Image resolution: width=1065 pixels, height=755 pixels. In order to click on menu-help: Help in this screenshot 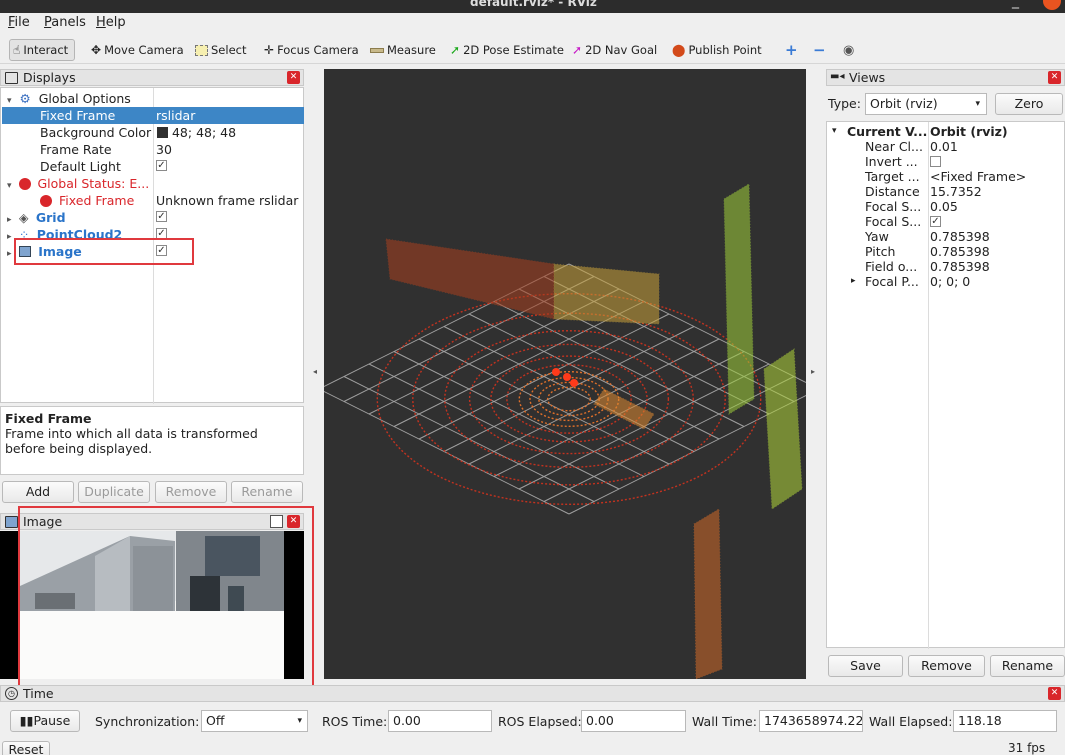, I will do `click(111, 22)`.